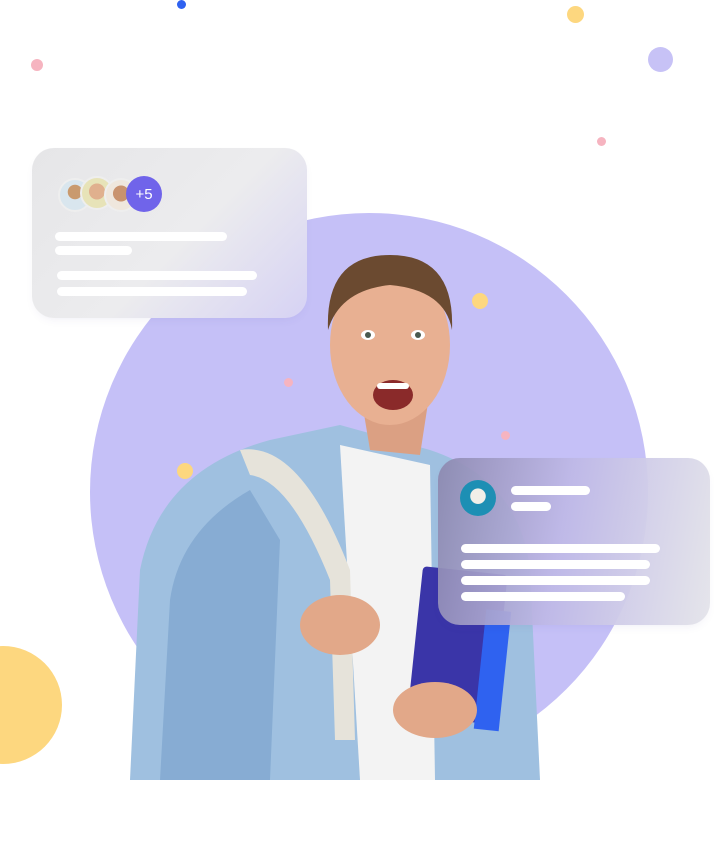  I want to click on large-yellow-circle, so click(31, 705).